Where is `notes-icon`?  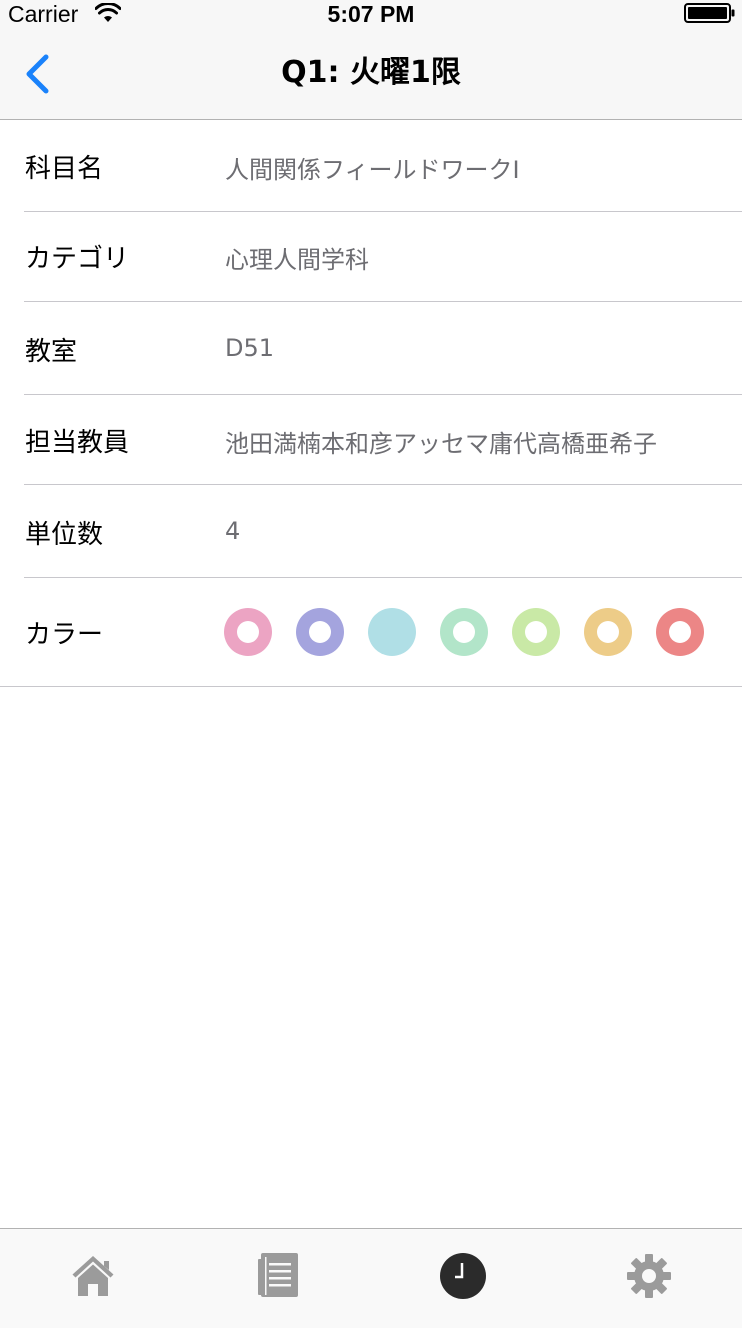 notes-icon is located at coordinates (277, 1275).